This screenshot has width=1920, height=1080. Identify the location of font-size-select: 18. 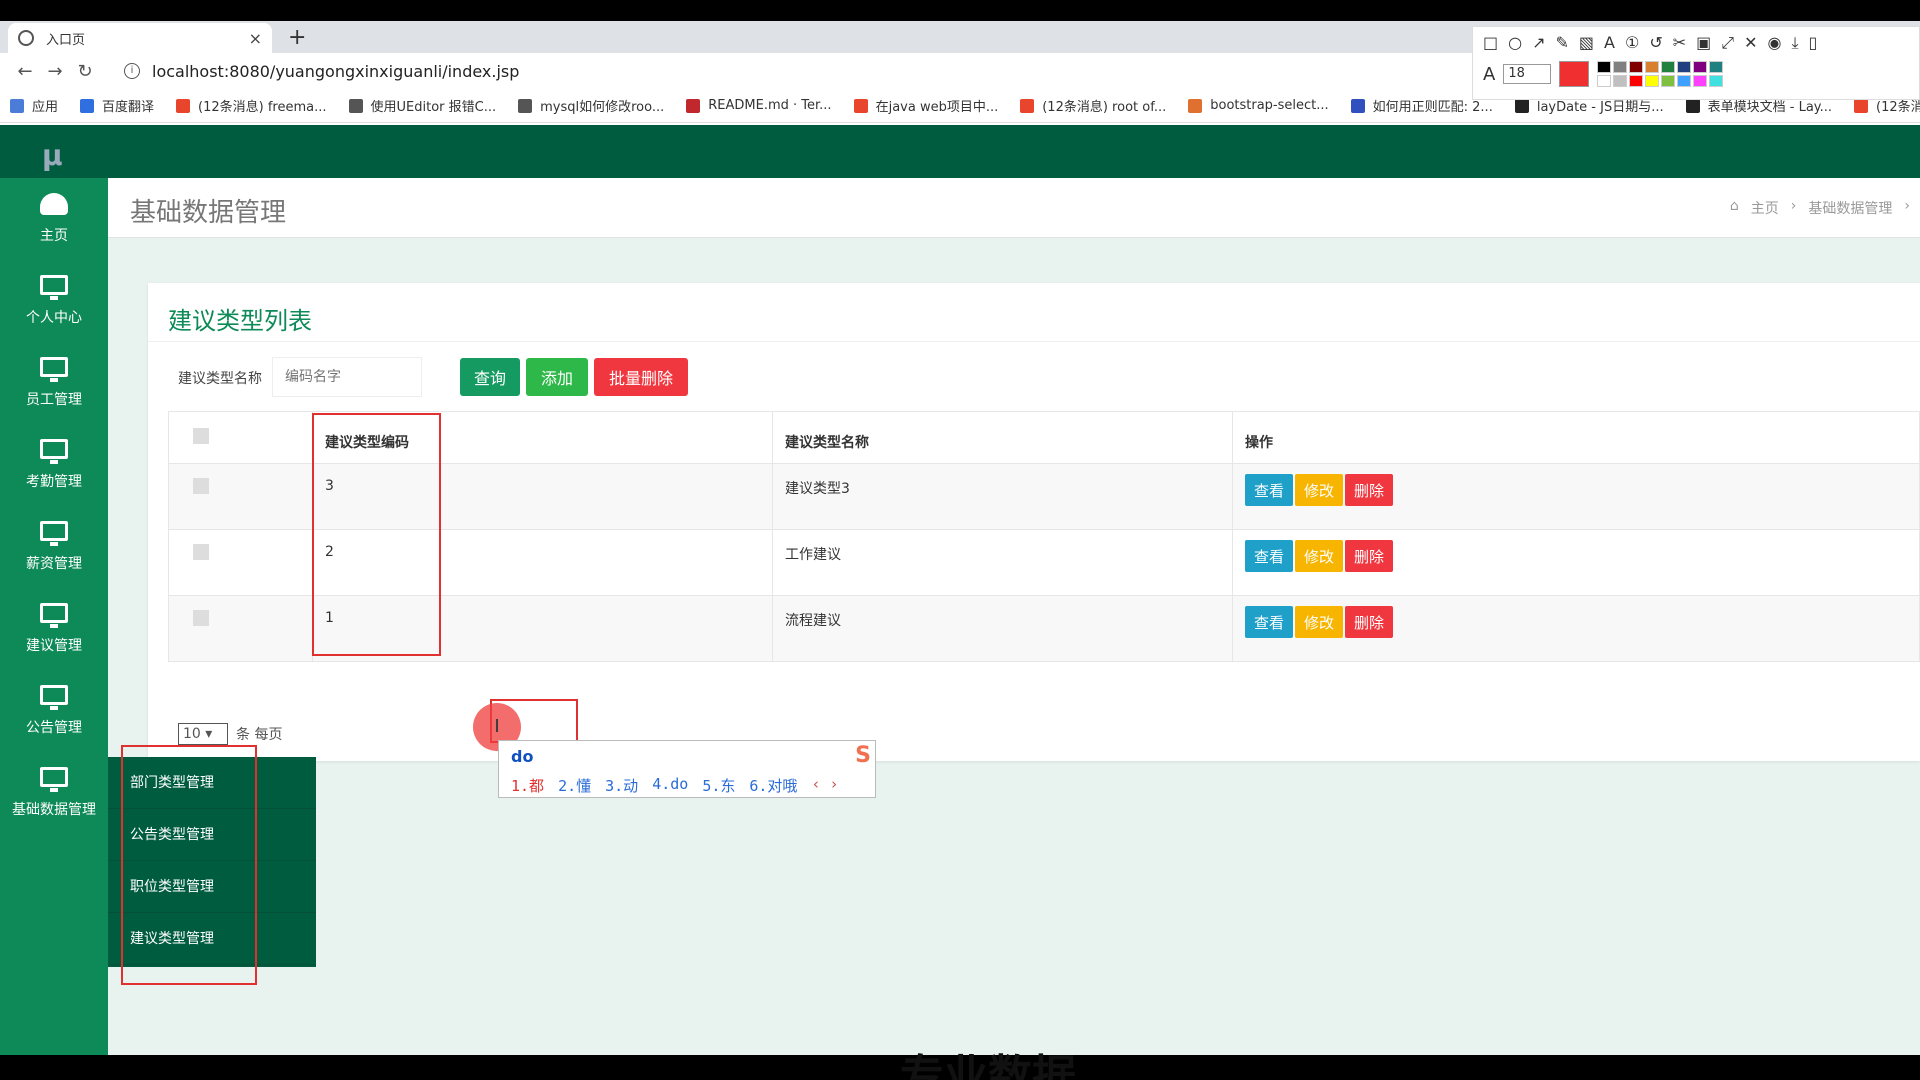
(1527, 74).